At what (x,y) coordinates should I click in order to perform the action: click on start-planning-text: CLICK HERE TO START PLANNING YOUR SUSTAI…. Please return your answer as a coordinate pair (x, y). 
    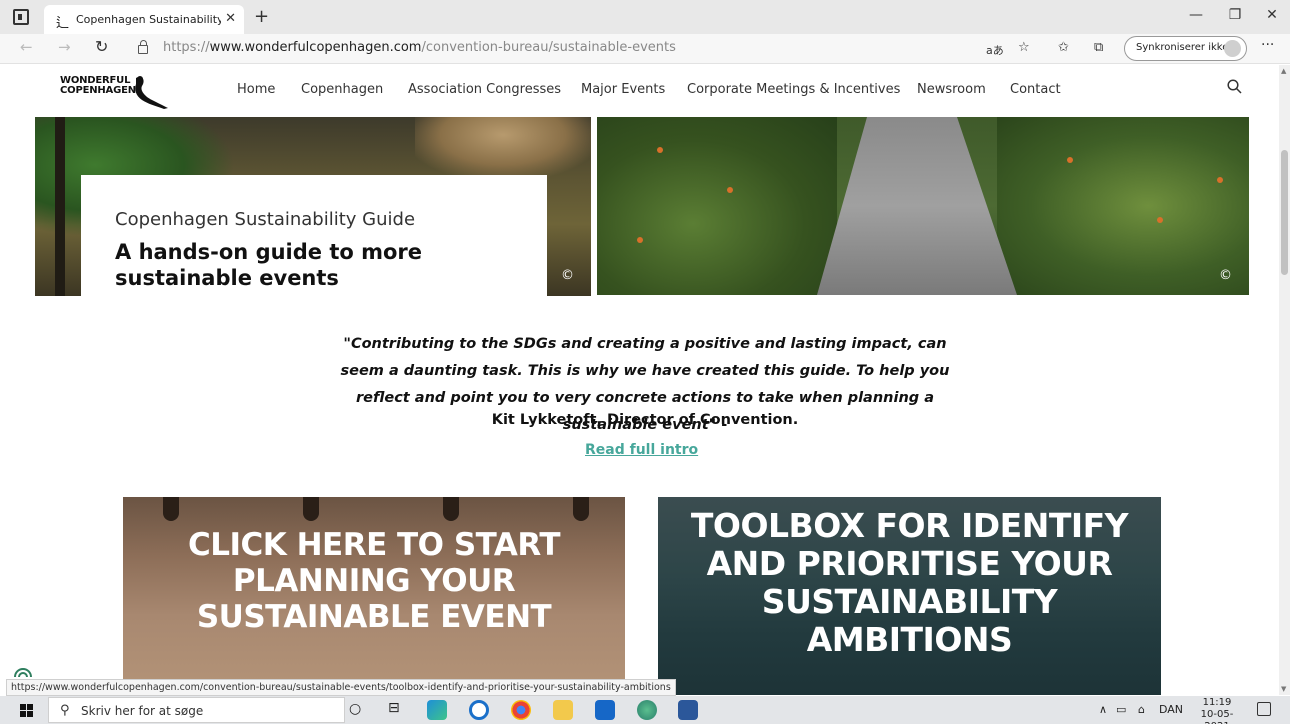
    Looking at the image, I should click on (374, 581).